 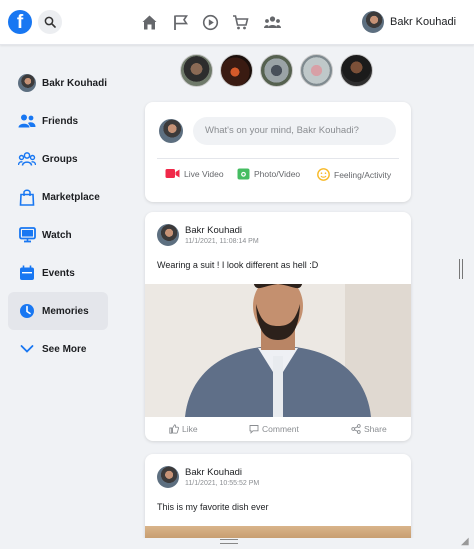 What do you see at coordinates (27, 197) in the screenshot?
I see `marketplace-icon` at bounding box center [27, 197].